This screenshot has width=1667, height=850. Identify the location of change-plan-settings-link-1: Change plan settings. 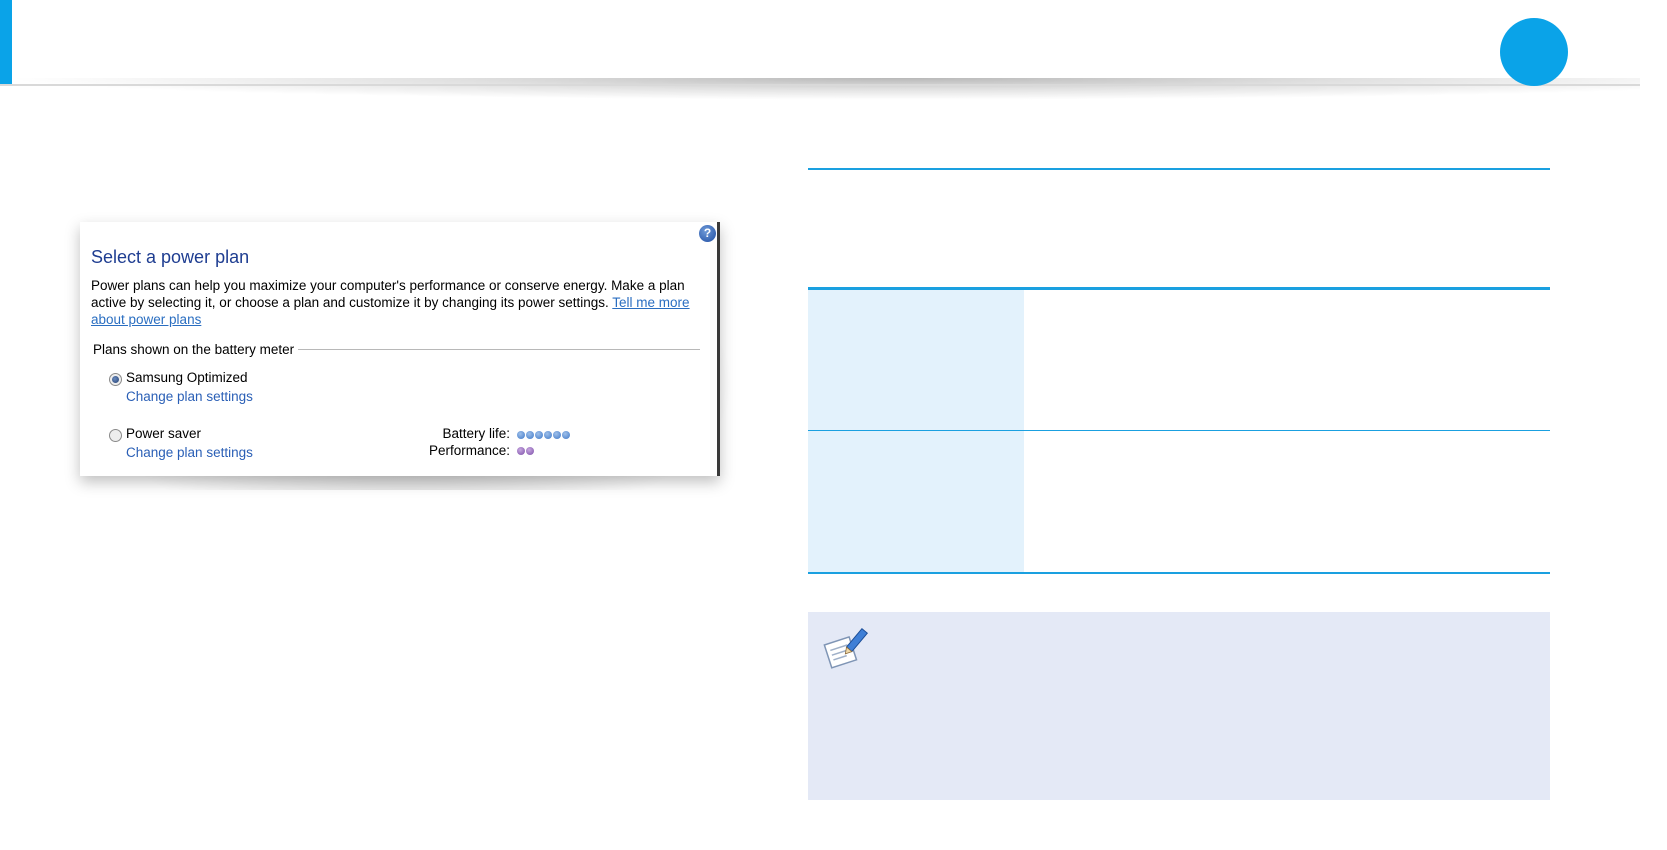
(189, 396).